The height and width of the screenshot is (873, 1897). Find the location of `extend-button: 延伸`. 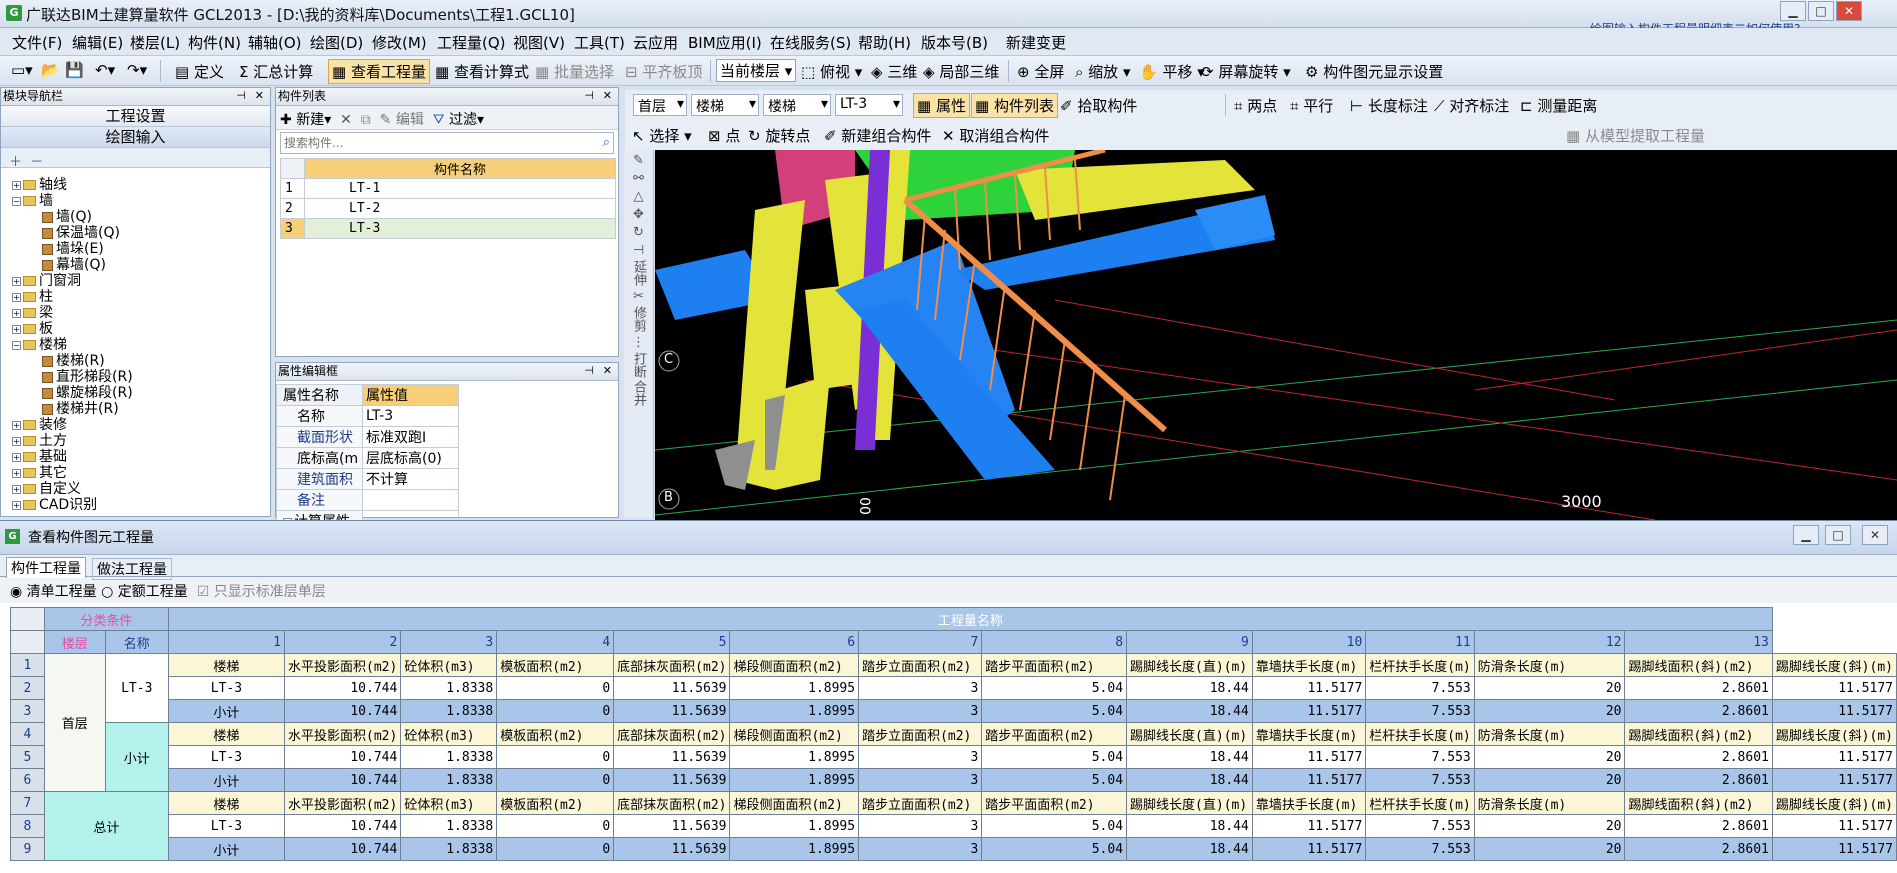

extend-button: 延伸 is located at coordinates (638, 273).